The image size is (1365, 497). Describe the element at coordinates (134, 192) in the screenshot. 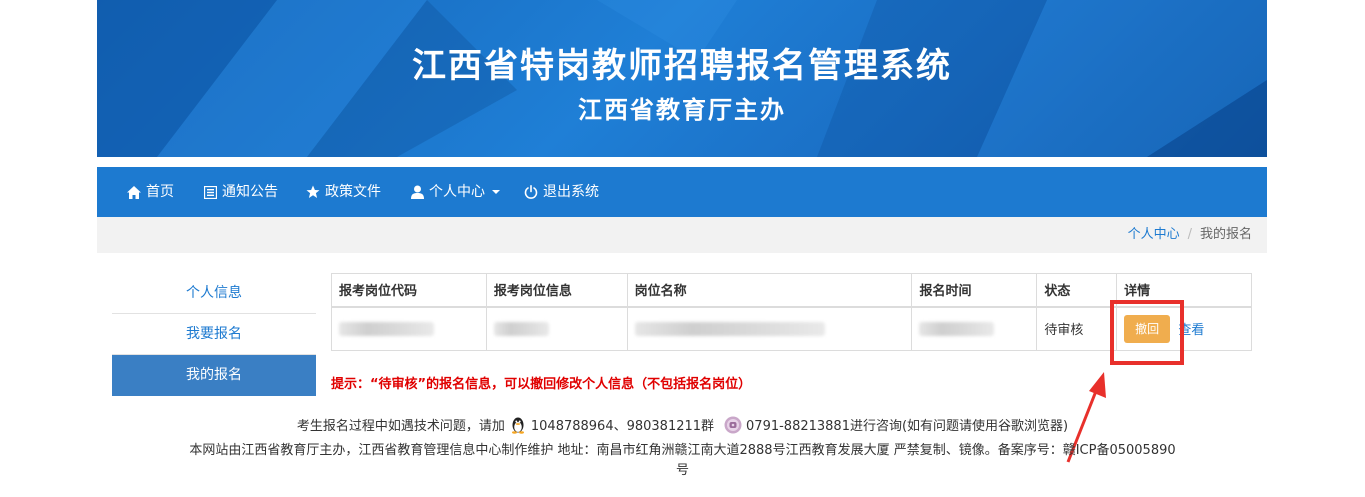

I see `home-icon` at that location.